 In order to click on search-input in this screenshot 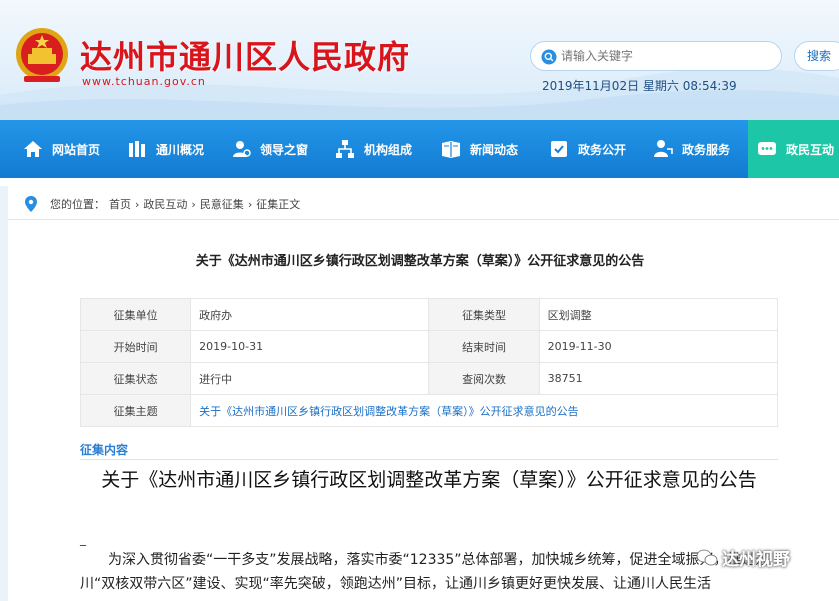, I will do `click(666, 56)`.